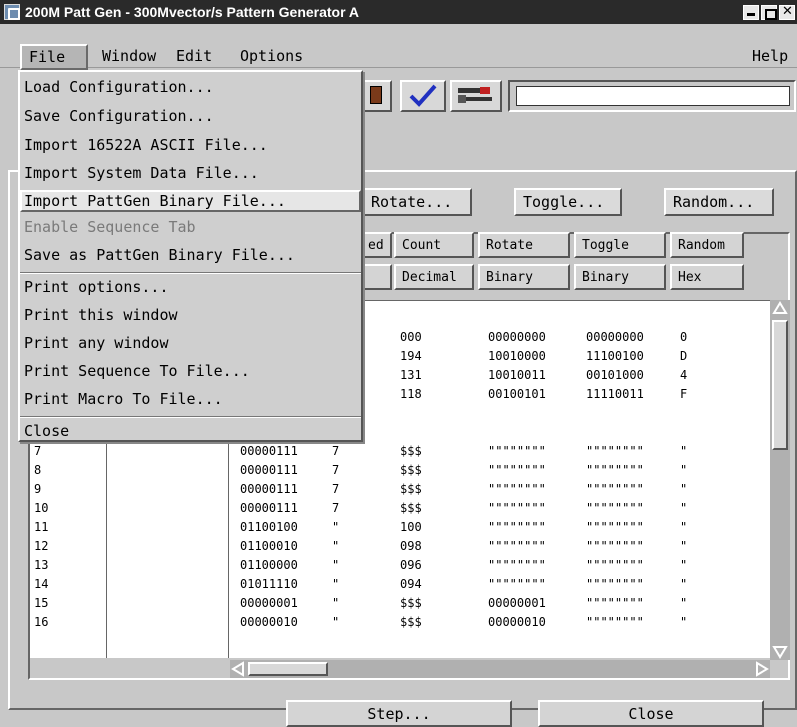 The height and width of the screenshot is (727, 797). I want to click on cell-bin: 01100010, so click(269, 546).